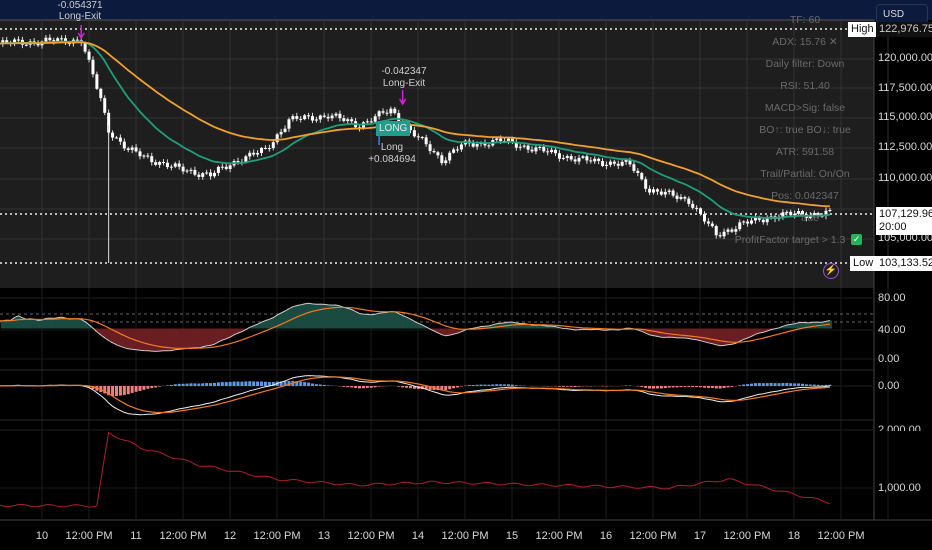 The height and width of the screenshot is (550, 932). Describe the element at coordinates (805, 196) in the screenshot. I see `info-pos: Pos: 0.042347` at that location.